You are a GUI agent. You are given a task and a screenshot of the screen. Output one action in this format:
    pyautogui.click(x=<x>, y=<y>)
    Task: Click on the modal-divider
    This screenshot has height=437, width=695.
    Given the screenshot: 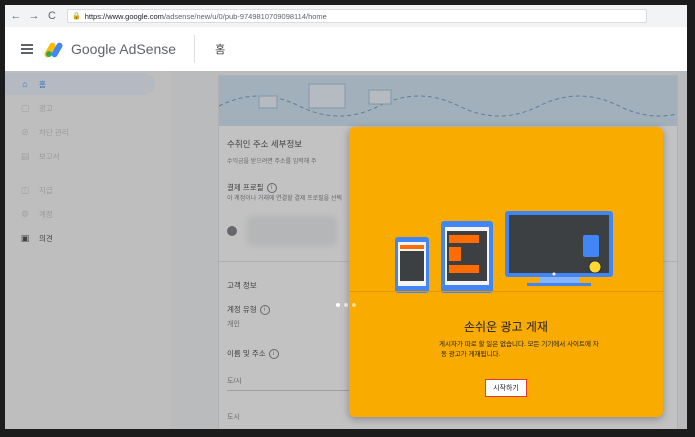 What is the action you would take?
    pyautogui.click(x=506, y=291)
    